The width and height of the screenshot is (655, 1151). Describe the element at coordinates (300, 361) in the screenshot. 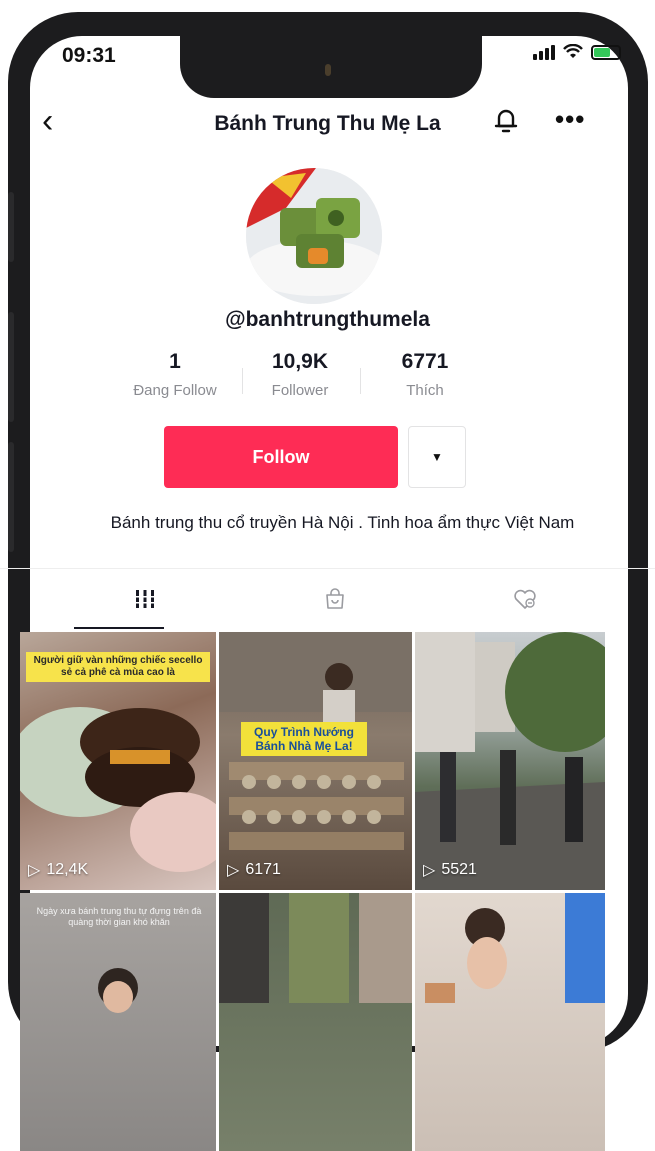

I see `stat-followers-value: 10,9K` at that location.